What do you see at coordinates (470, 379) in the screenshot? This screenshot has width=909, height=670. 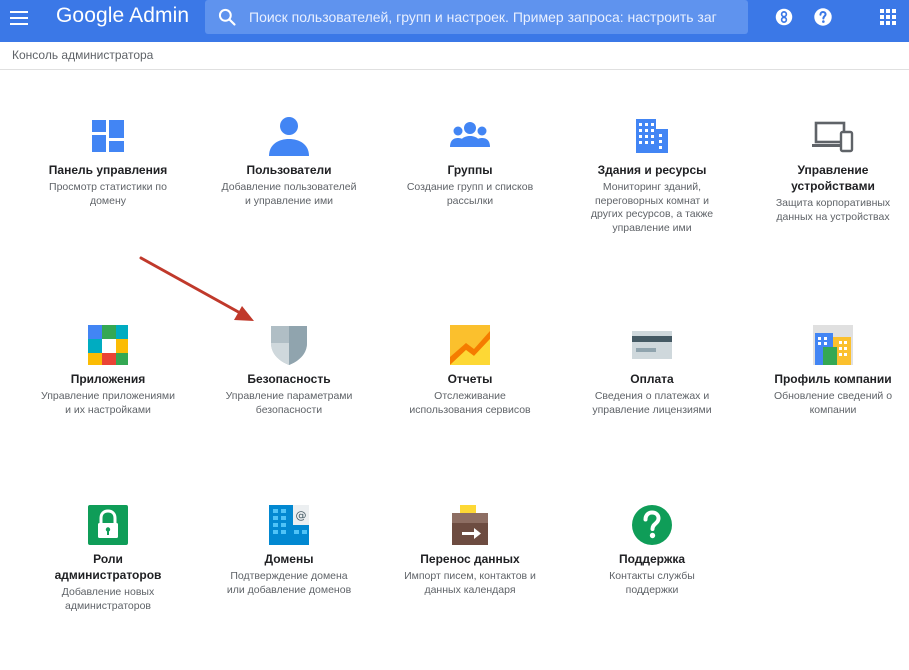 I see `tile-title: Отчеты` at bounding box center [470, 379].